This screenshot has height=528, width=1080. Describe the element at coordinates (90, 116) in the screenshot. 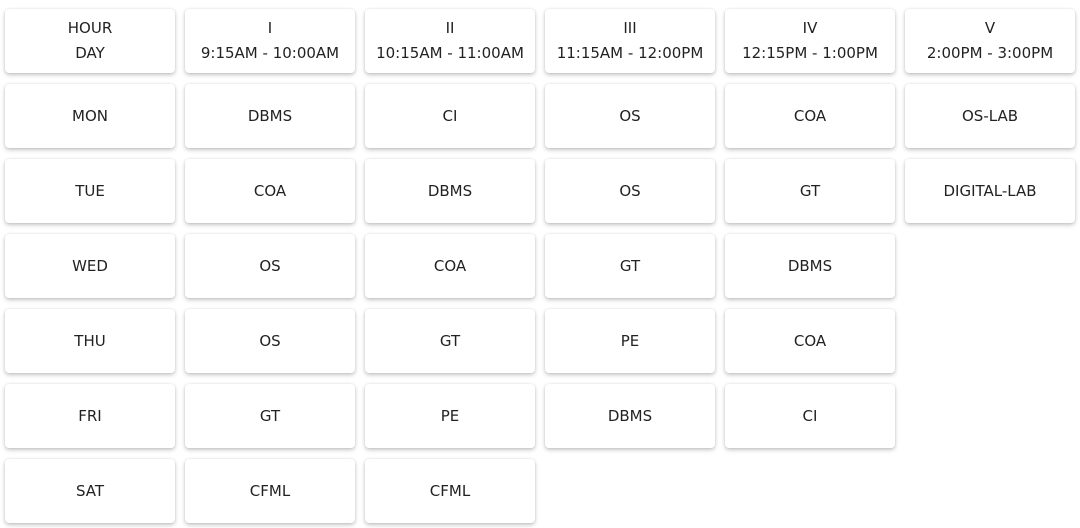

I see `day-cell-mon: MON` at that location.